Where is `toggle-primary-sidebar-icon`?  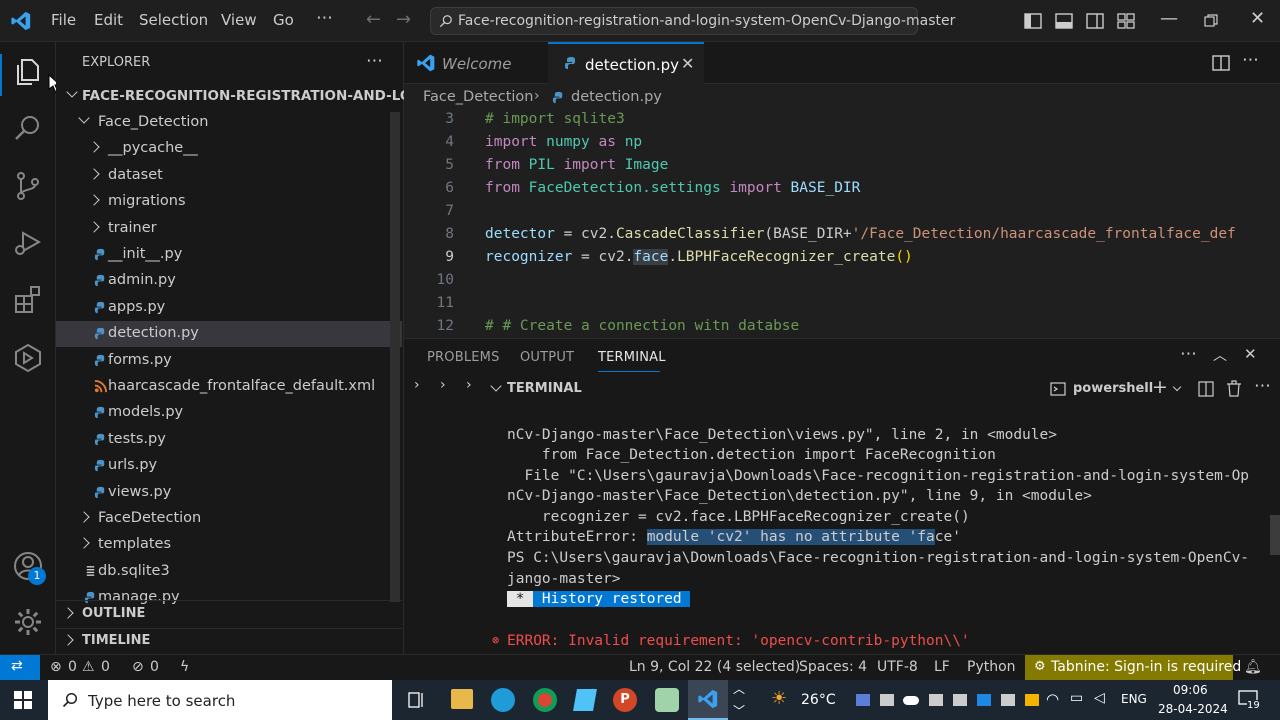
toggle-primary-sidebar-icon is located at coordinates (1033, 21).